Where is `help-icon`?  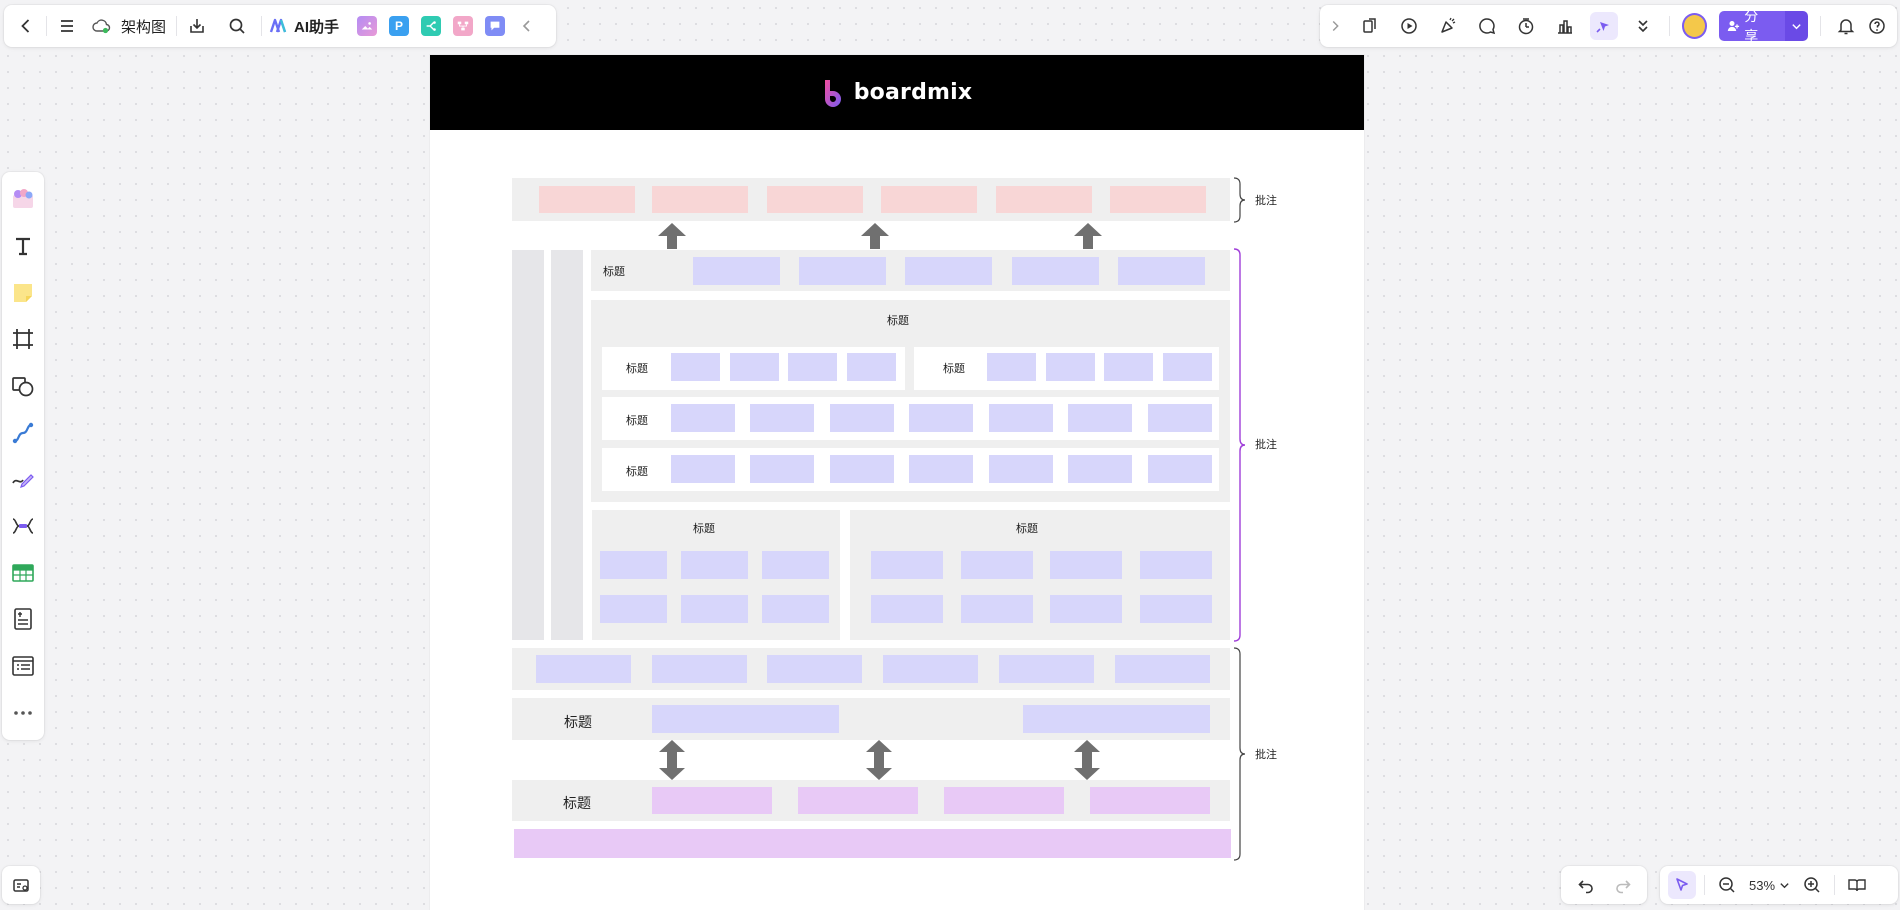
help-icon is located at coordinates (1877, 26).